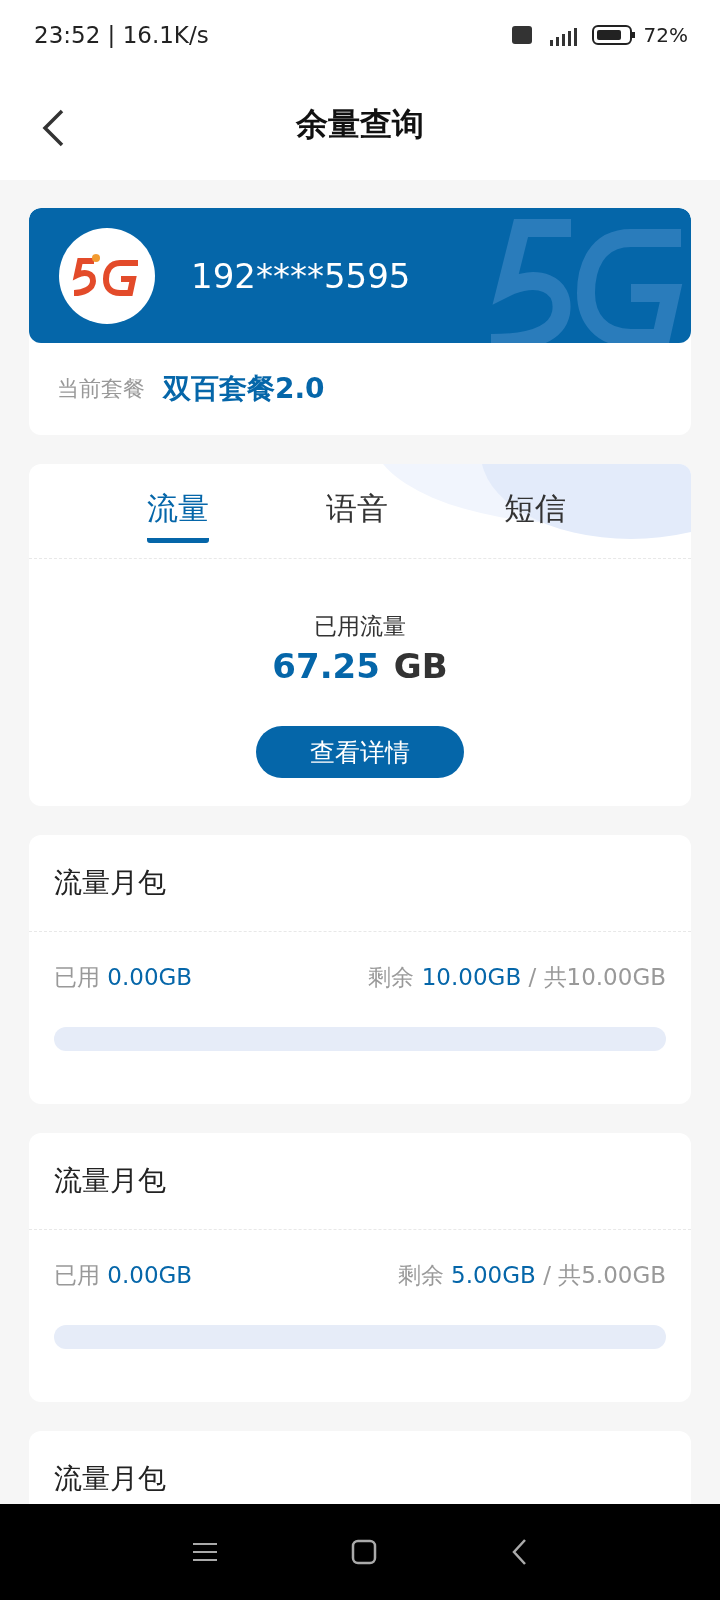 The image size is (720, 1600). Describe the element at coordinates (360, 124) in the screenshot. I see `page-title: 余量查询` at that location.